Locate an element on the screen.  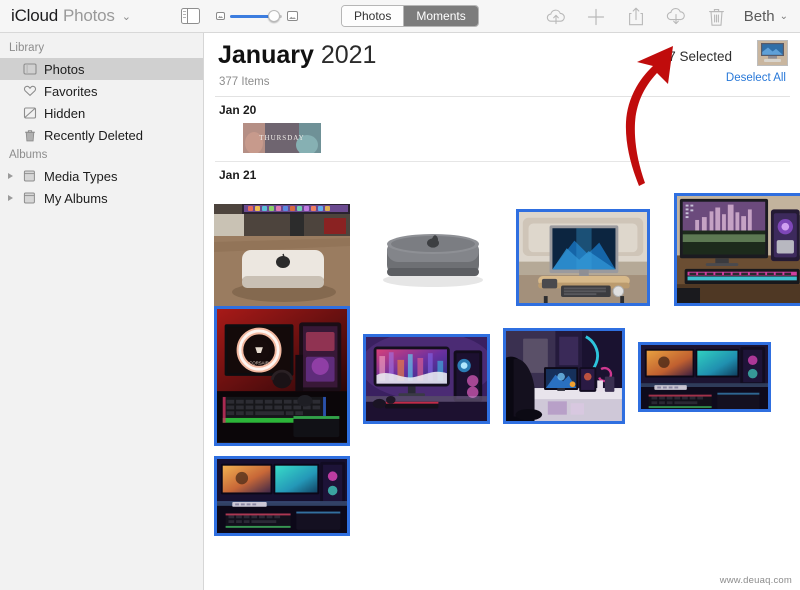
sidebar-item-media-types: Media Types is located at coordinates (101, 176).